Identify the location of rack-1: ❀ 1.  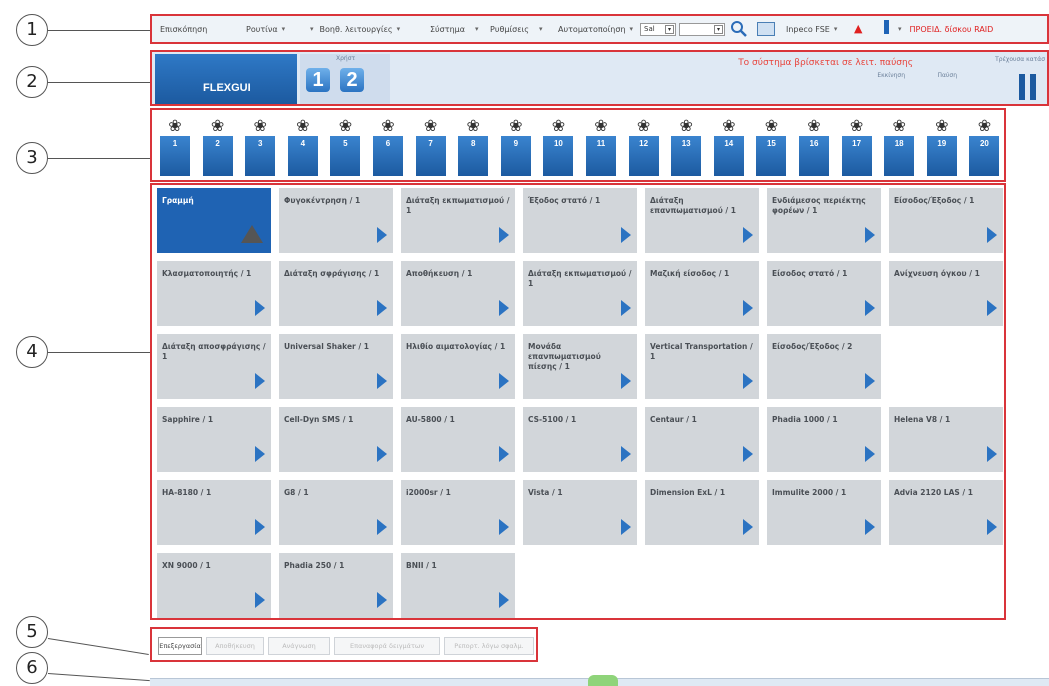
(175, 146).